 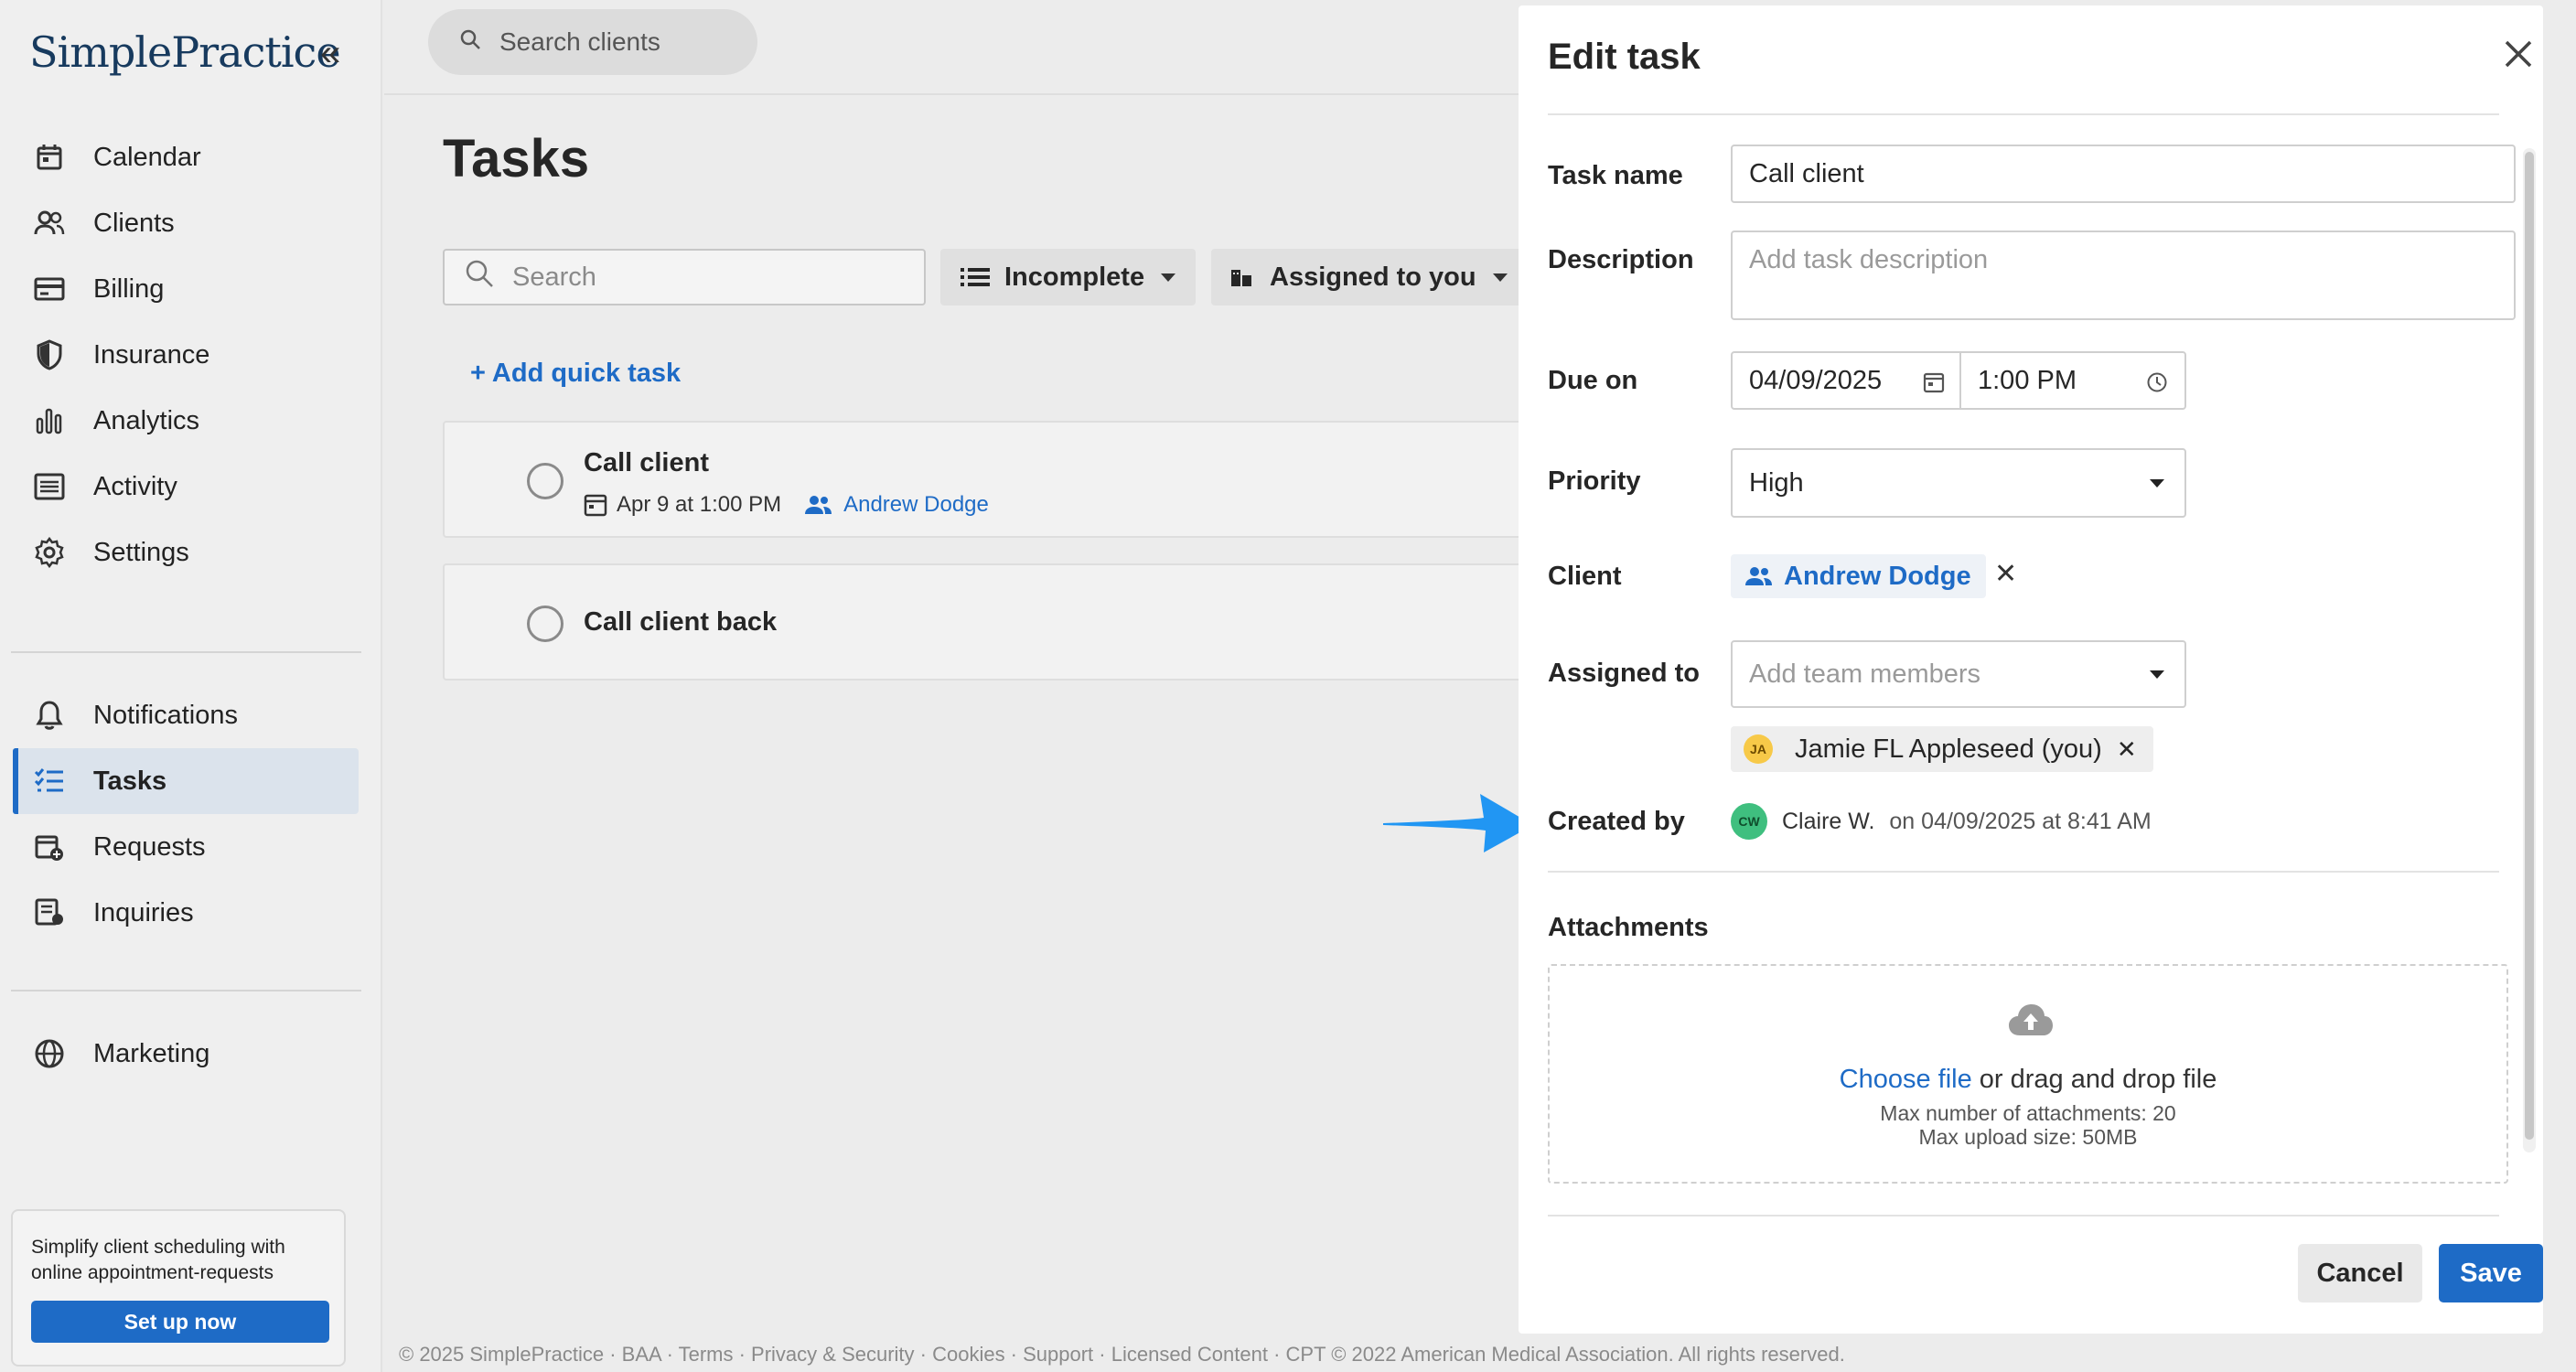 What do you see at coordinates (1906, 1079) in the screenshot?
I see `choose-file-link: Choose file` at bounding box center [1906, 1079].